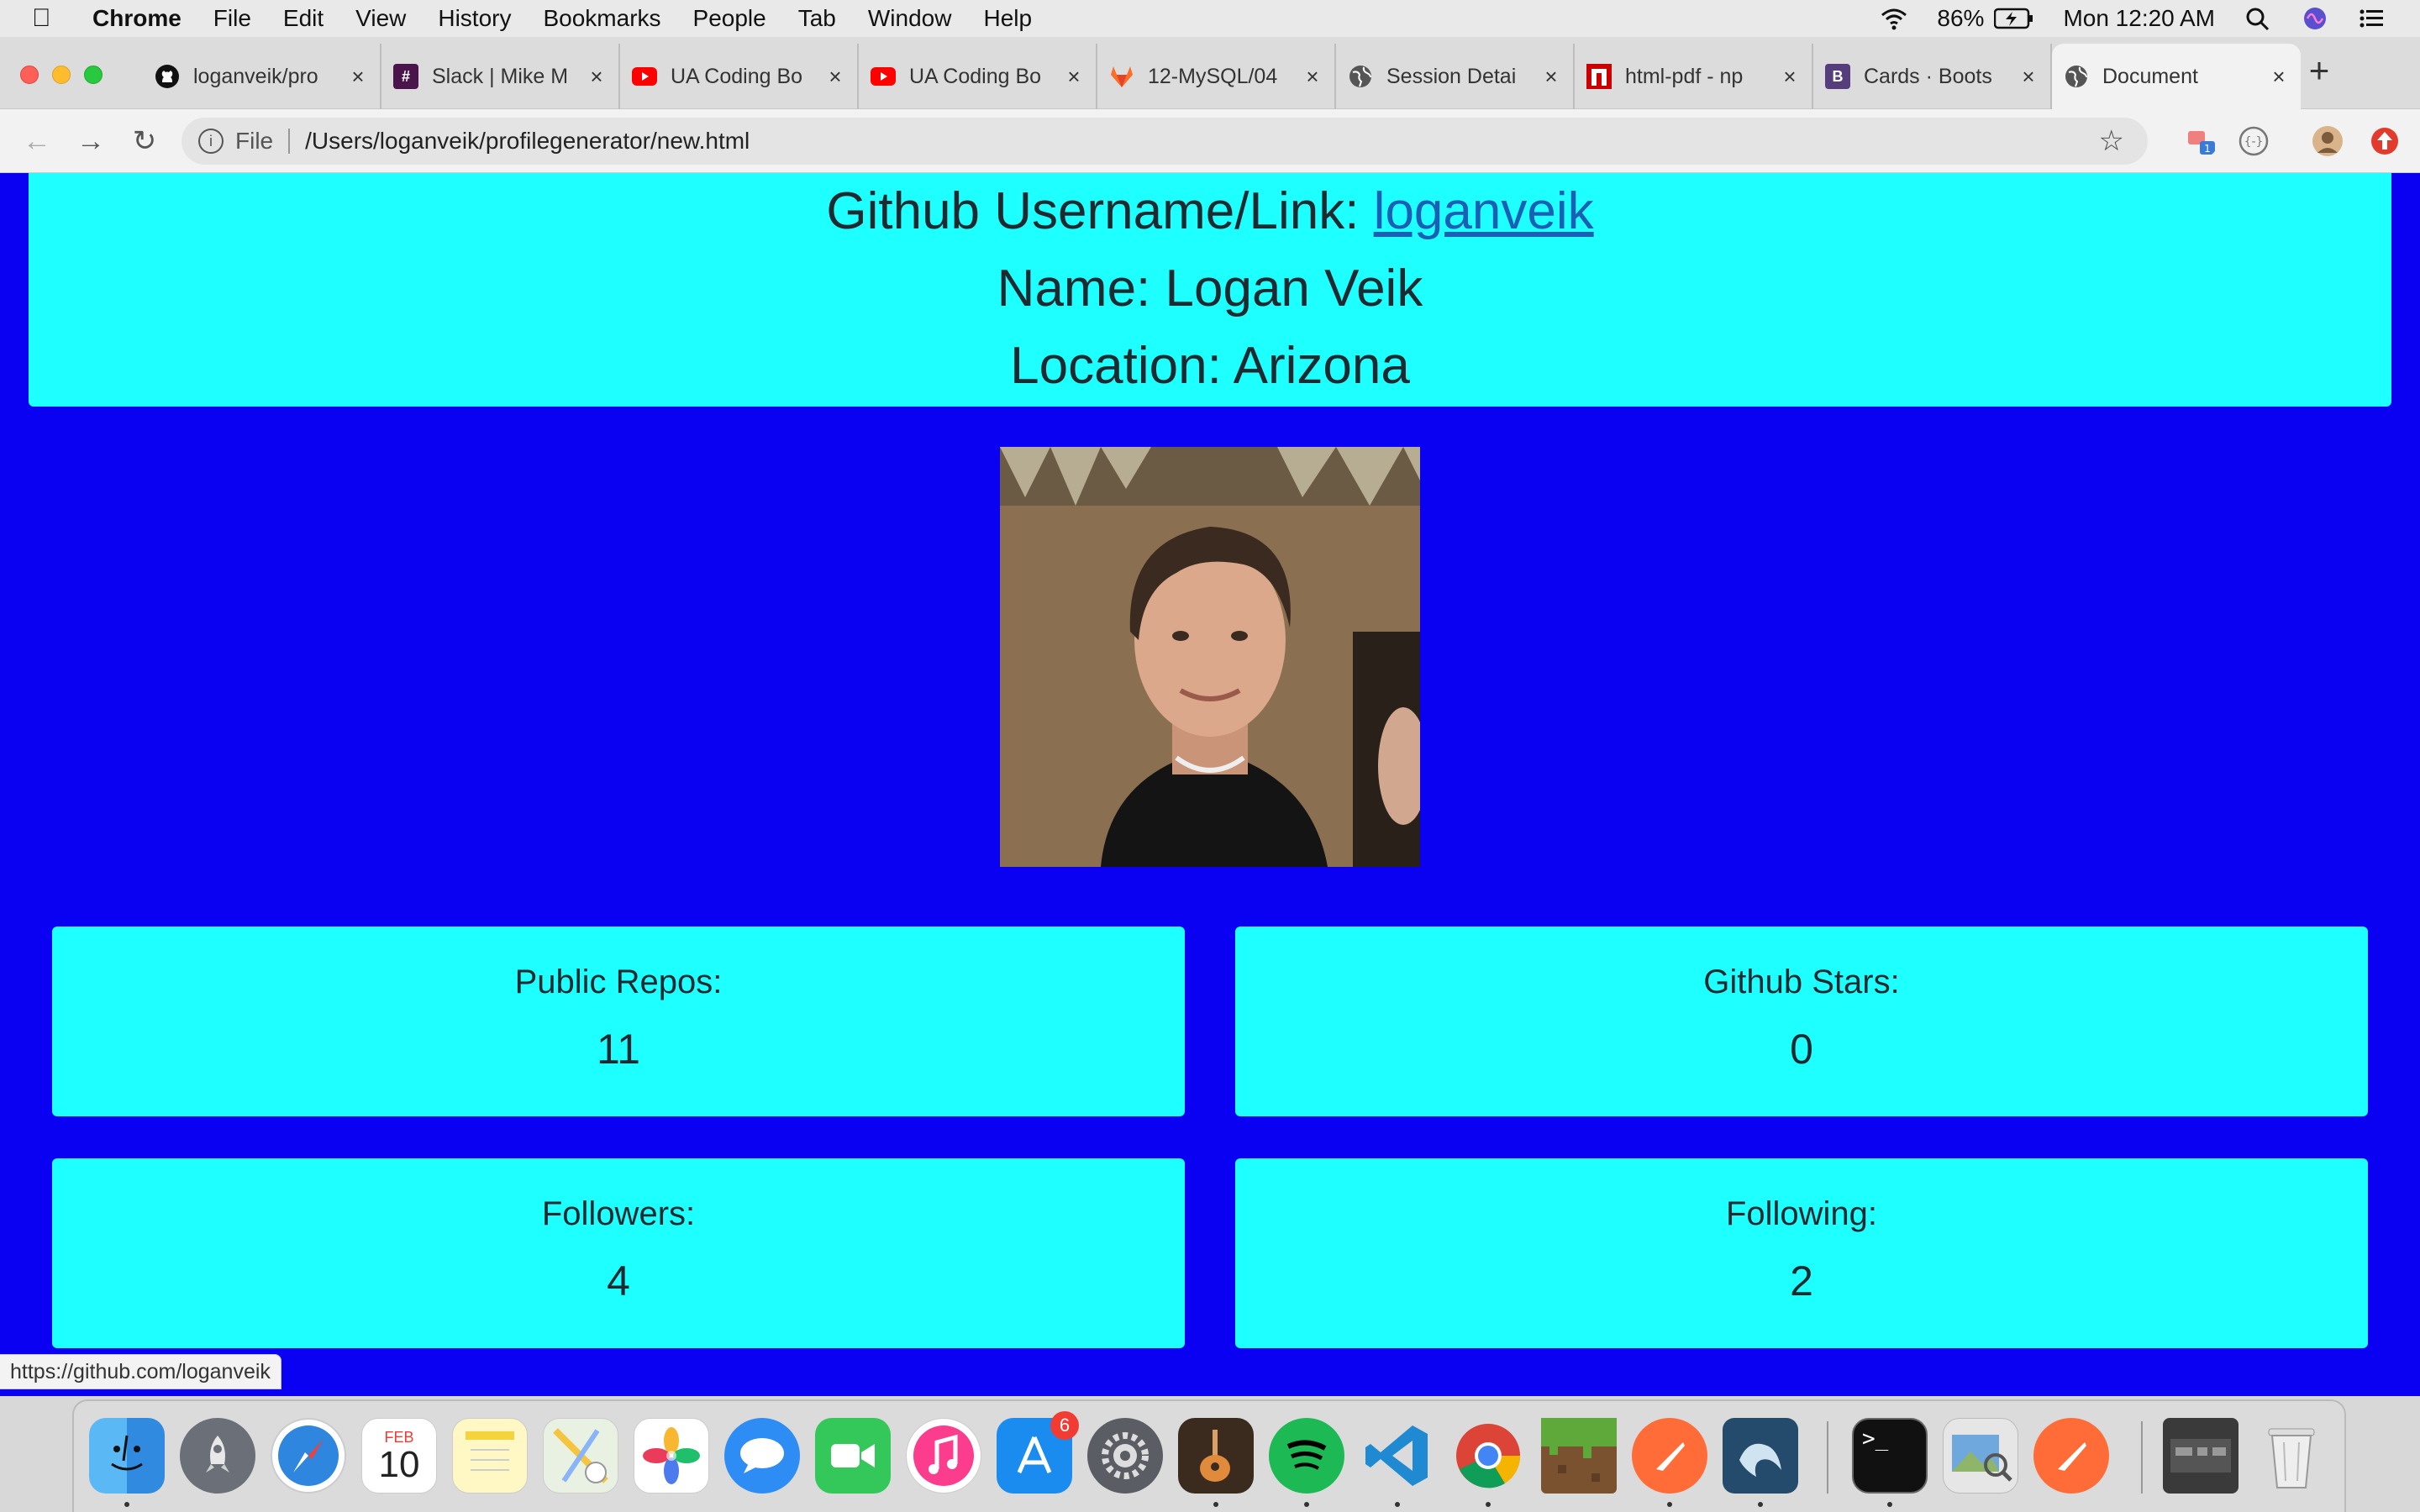 The height and width of the screenshot is (1512, 2420). Describe the element at coordinates (2202, 141) in the screenshot. I see `extension-puzzle-icon: 1` at that location.